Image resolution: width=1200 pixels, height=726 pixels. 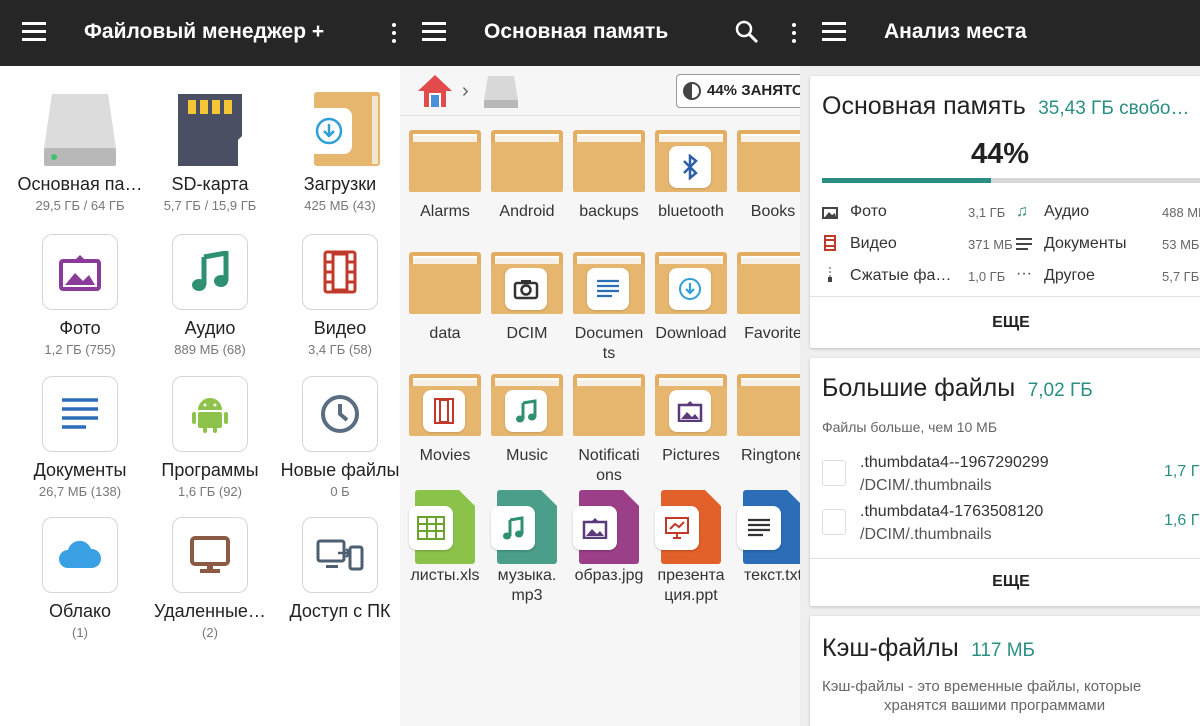 What do you see at coordinates (772, 333) in the screenshot?
I see `folder-name: Favorite` at bounding box center [772, 333].